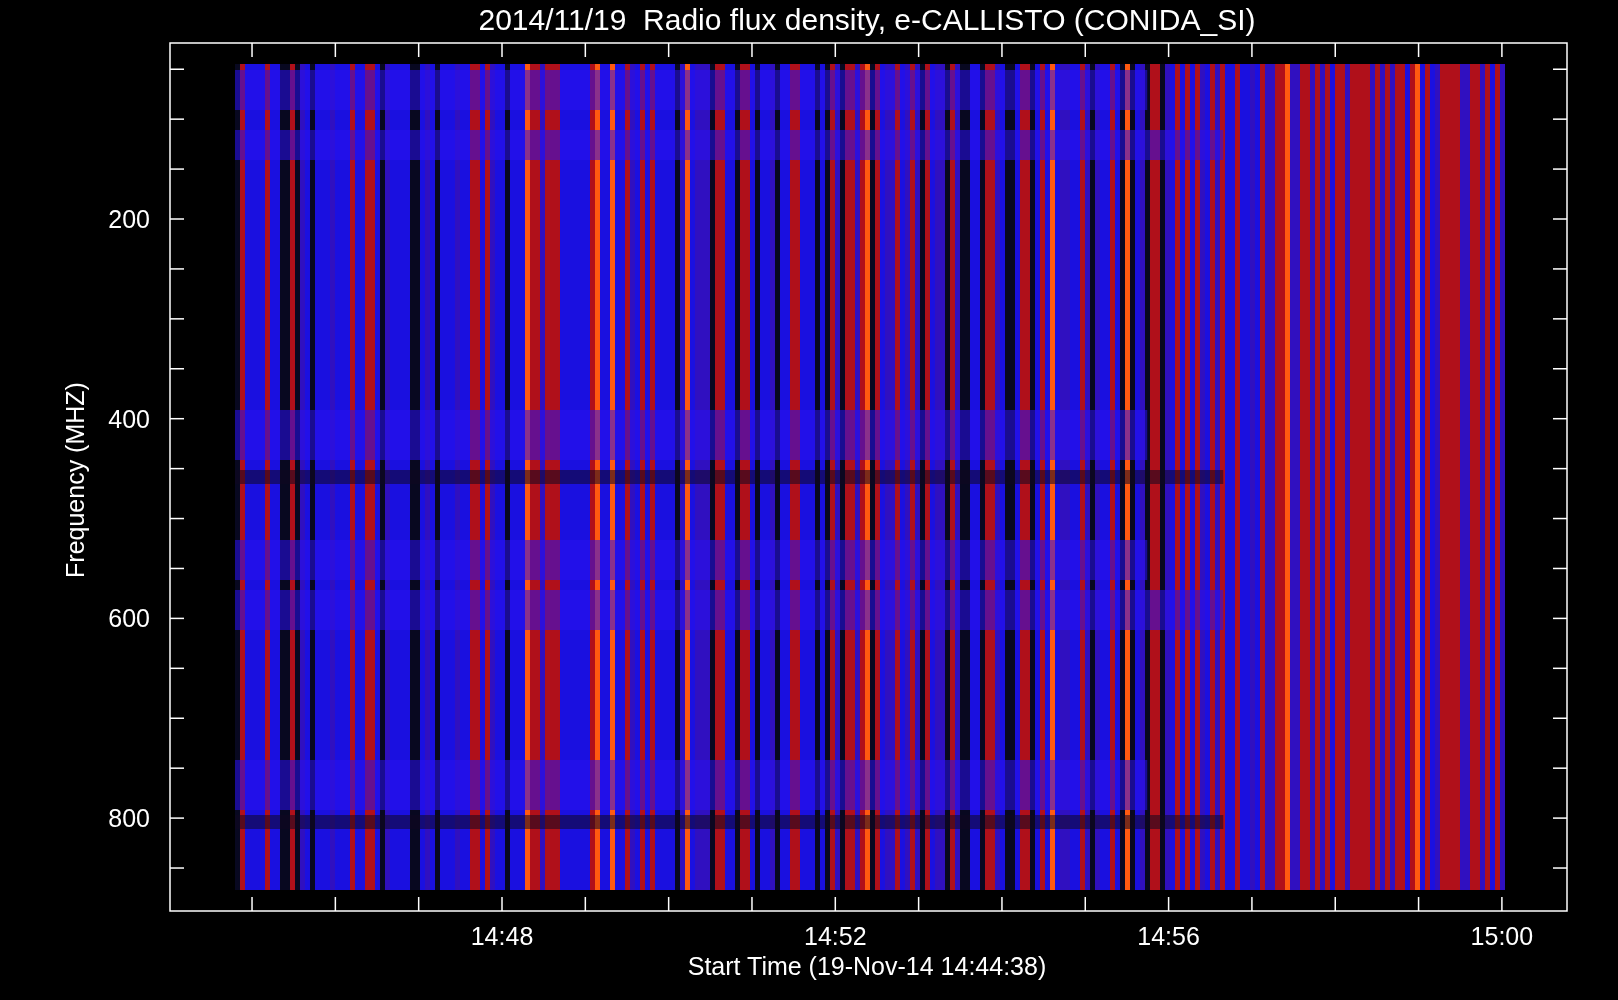 Image resolution: width=1618 pixels, height=1000 pixels. What do you see at coordinates (867, 966) in the screenshot?
I see `x-axis-label: Start Time (19-Nov-14 14:44:38)` at bounding box center [867, 966].